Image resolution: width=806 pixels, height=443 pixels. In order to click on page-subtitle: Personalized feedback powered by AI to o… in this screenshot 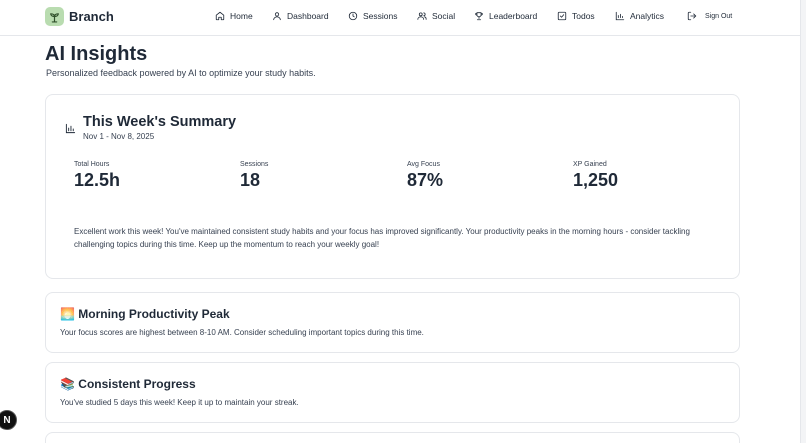, I will do `click(181, 73)`.